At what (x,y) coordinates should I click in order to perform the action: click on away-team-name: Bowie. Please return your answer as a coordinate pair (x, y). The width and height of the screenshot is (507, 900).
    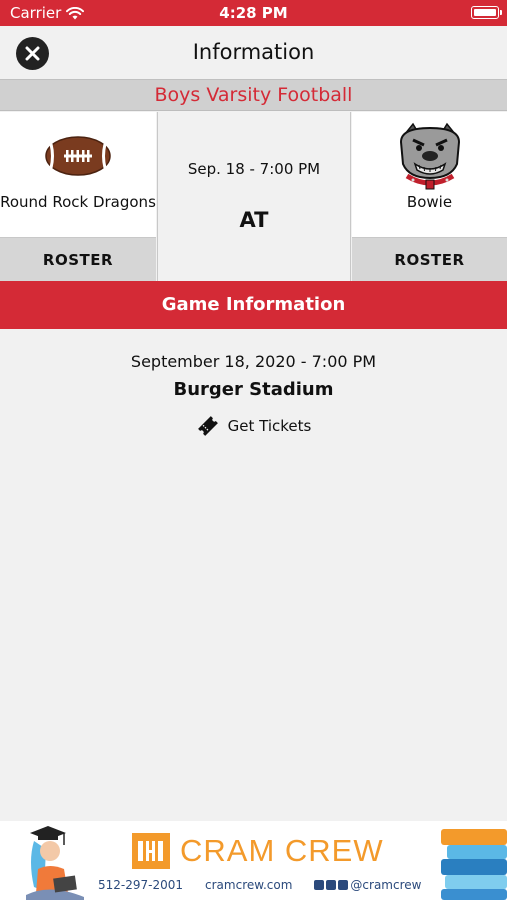
    Looking at the image, I should click on (429, 202).